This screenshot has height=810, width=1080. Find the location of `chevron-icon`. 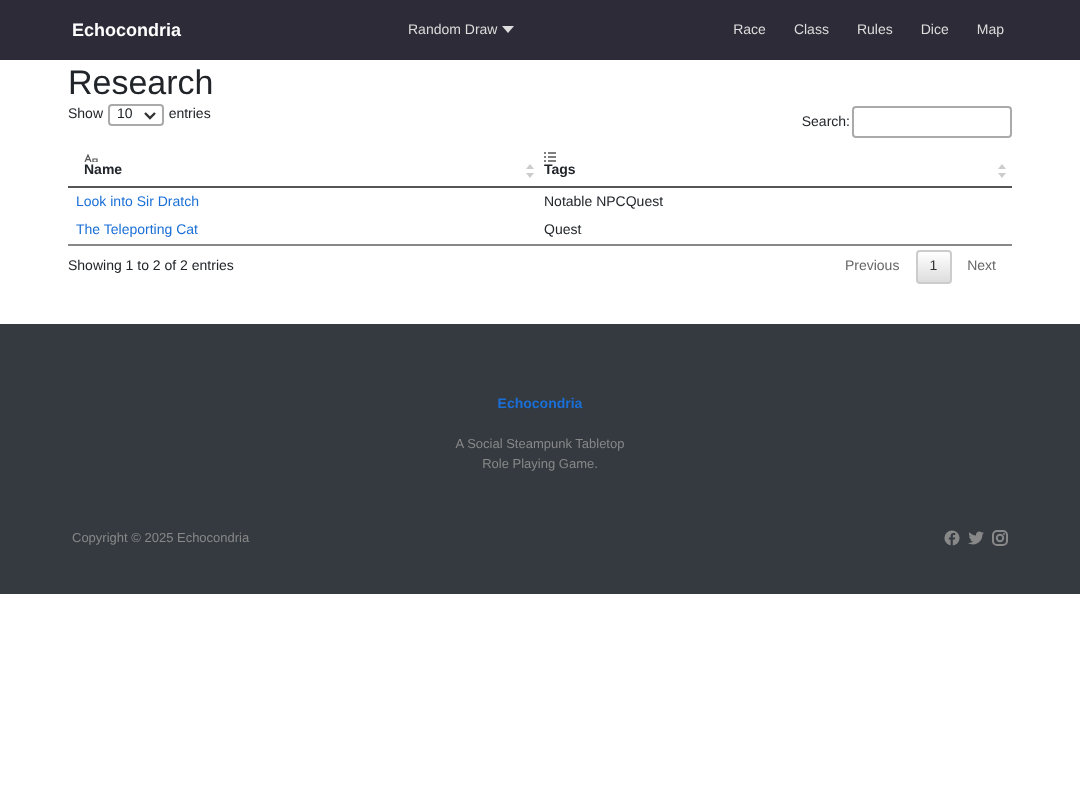

chevron-icon is located at coordinates (150, 115).